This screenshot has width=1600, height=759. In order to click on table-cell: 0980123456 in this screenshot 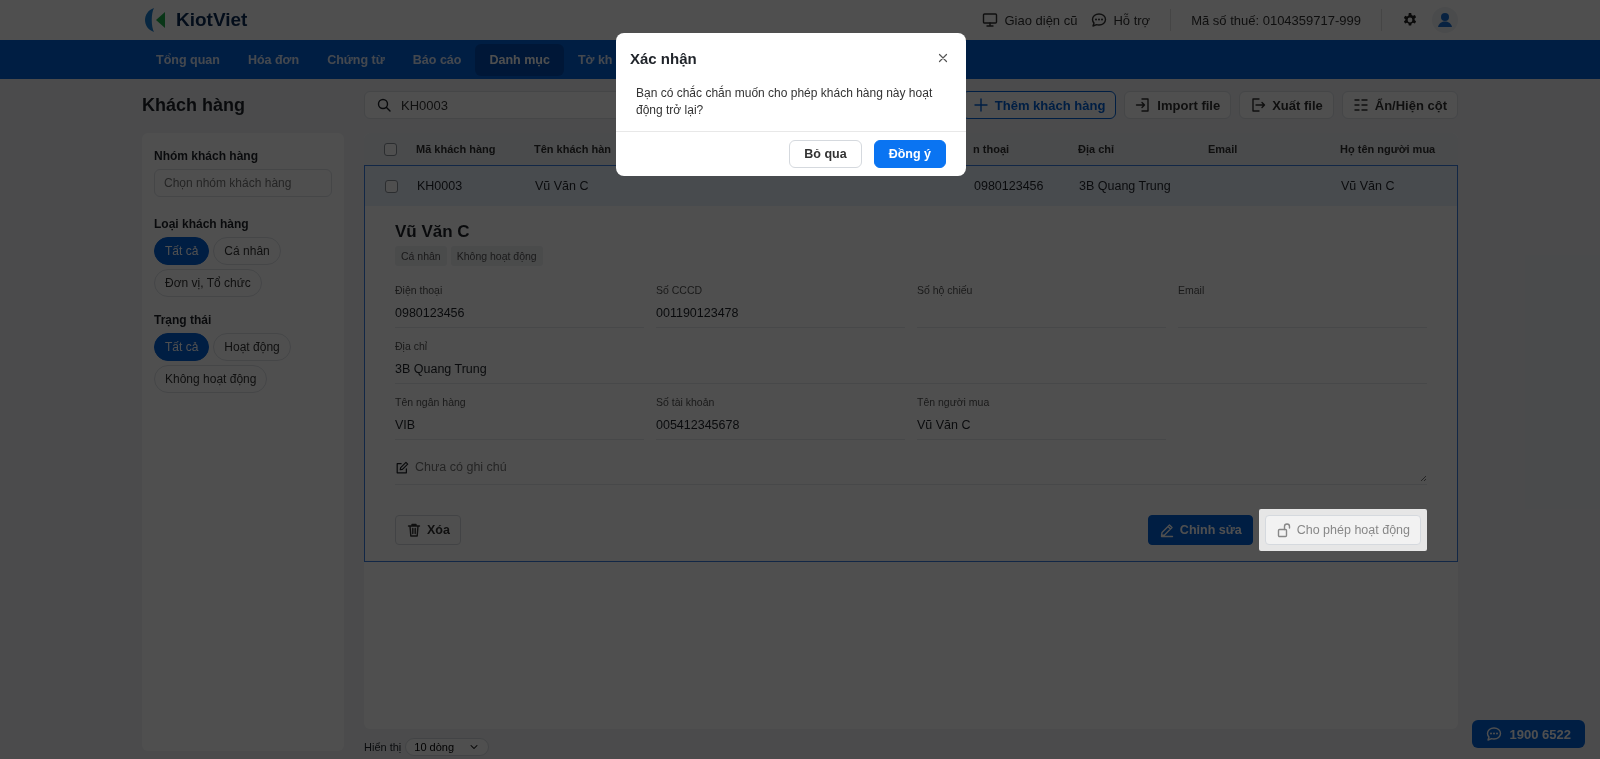, I will do `click(1009, 186)`.